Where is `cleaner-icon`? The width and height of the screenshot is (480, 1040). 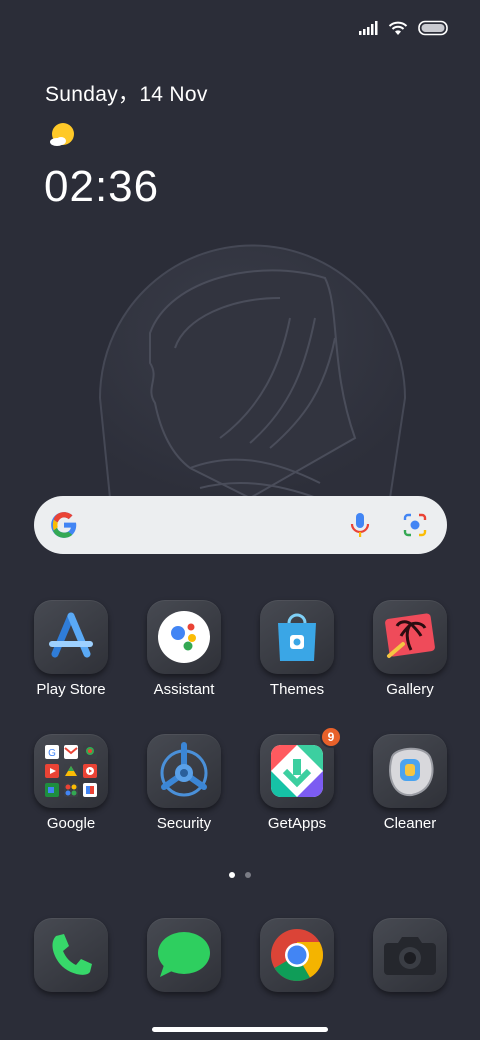
cleaner-icon is located at coordinates (411, 772).